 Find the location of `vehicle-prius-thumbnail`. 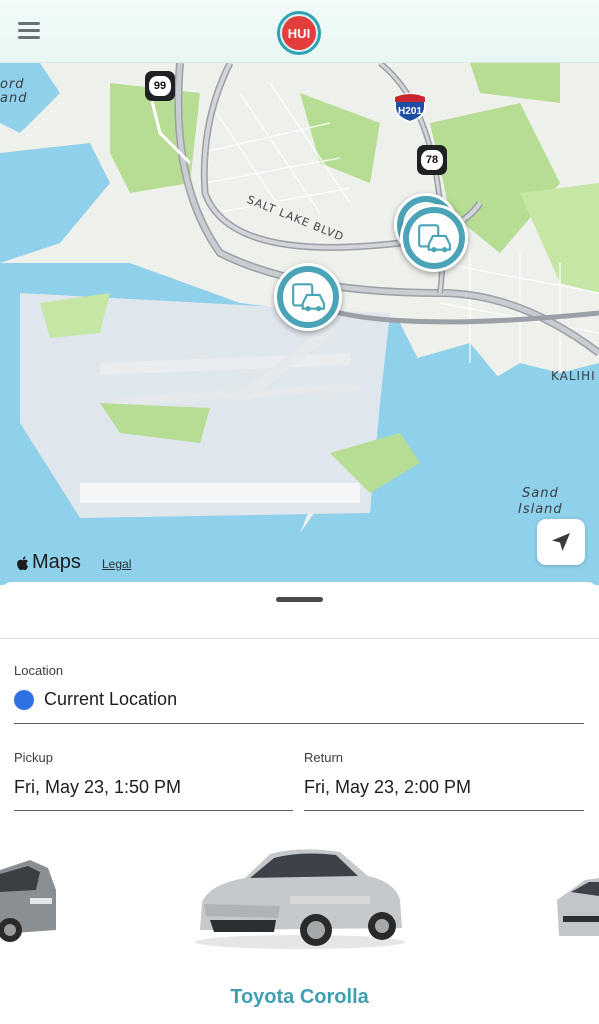

vehicle-prius-thumbnail is located at coordinates (577, 905).